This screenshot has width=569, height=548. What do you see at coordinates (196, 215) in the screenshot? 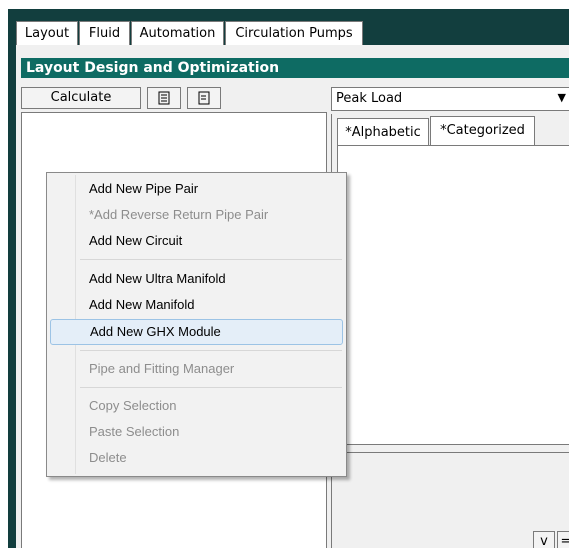
I see `menu-item-add-reverse-return-pipe-pair: *Add Reverse Return Pipe Pair` at bounding box center [196, 215].